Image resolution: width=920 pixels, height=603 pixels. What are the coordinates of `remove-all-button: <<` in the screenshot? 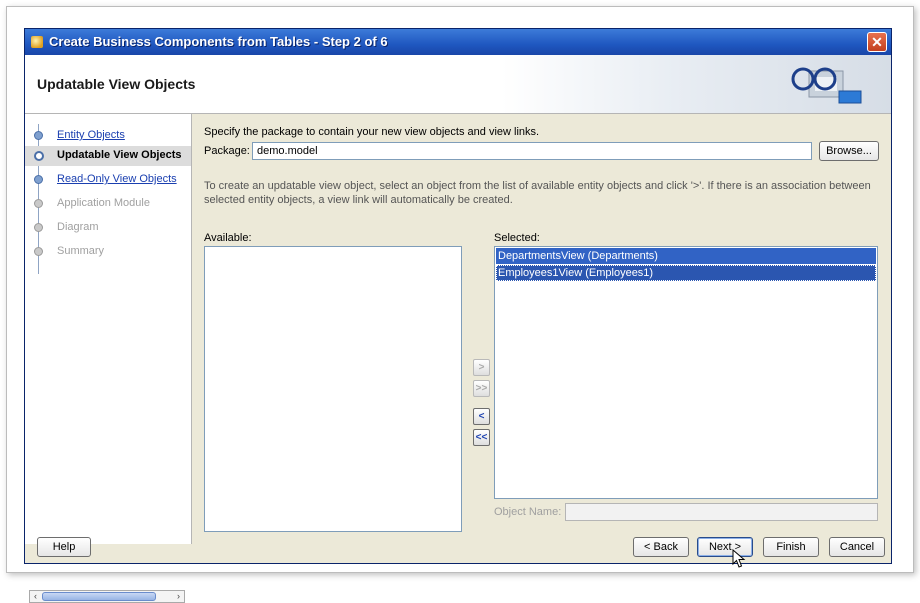 It's located at (481, 437).